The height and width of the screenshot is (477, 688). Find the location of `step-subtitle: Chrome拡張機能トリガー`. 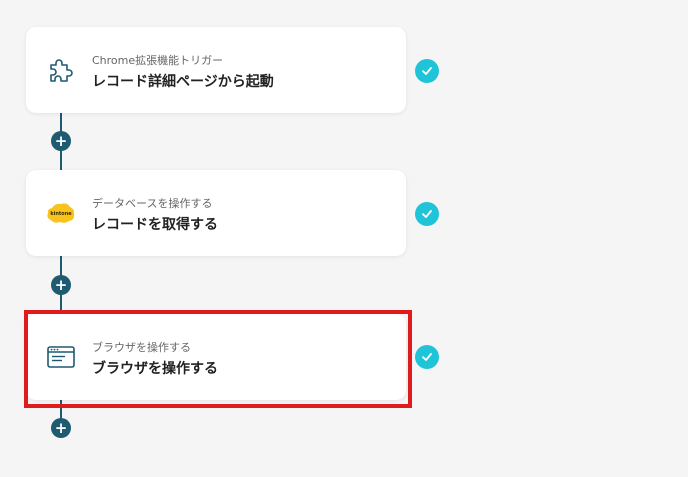

step-subtitle: Chrome拡張機能トリガー is located at coordinates (158, 60).